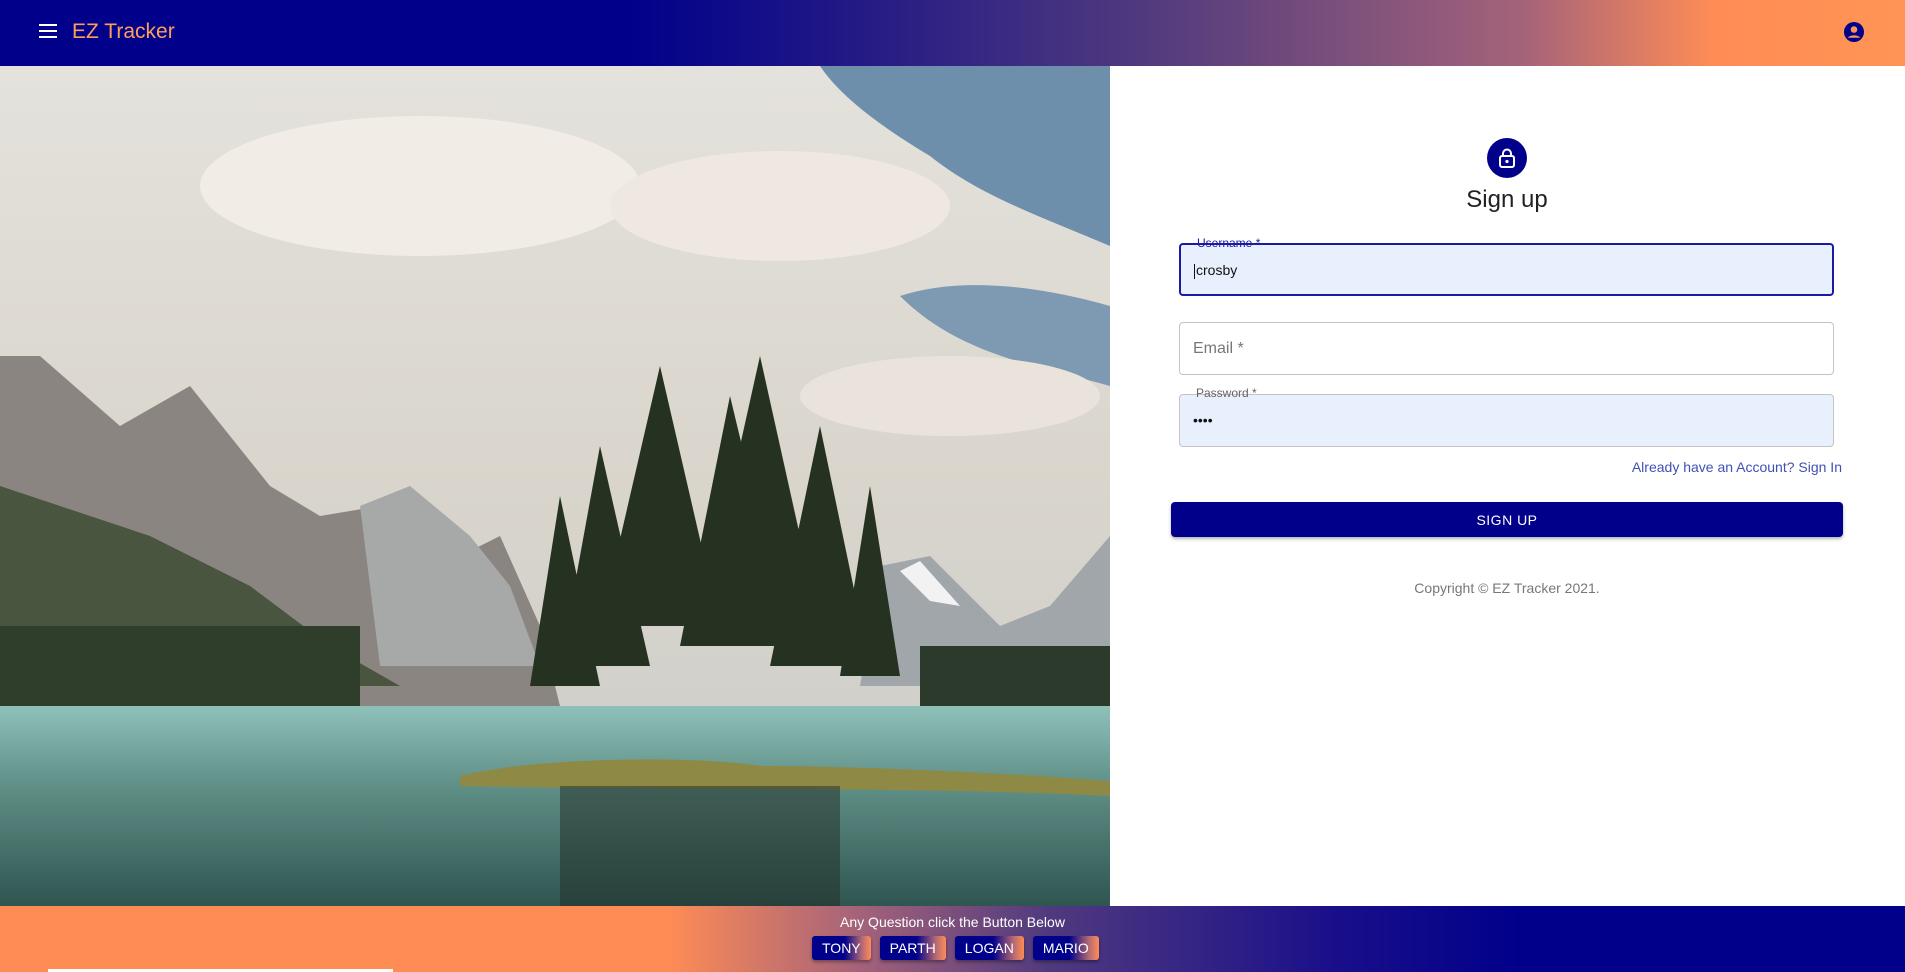 The width and height of the screenshot is (1905, 972). I want to click on username-field: Username * crosby, so click(1506, 266).